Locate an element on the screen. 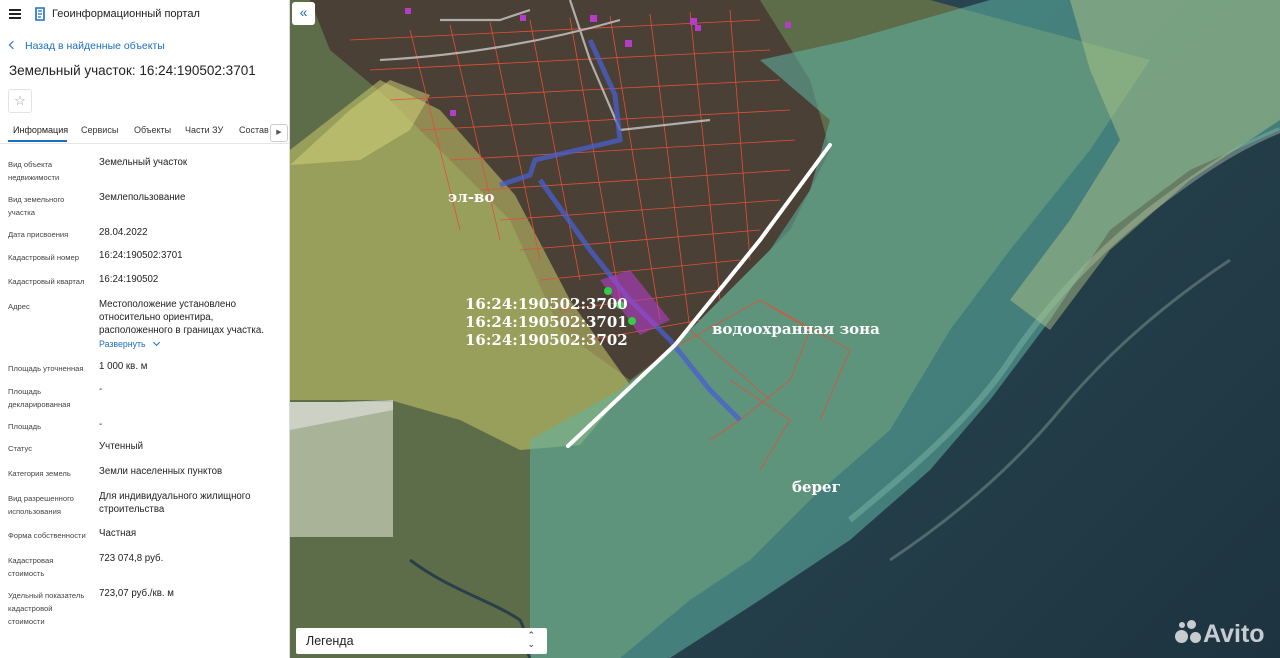 Image resolution: width=1280 pixels, height=658 pixels. annotation-power-line: эл-во is located at coordinates (471, 197).